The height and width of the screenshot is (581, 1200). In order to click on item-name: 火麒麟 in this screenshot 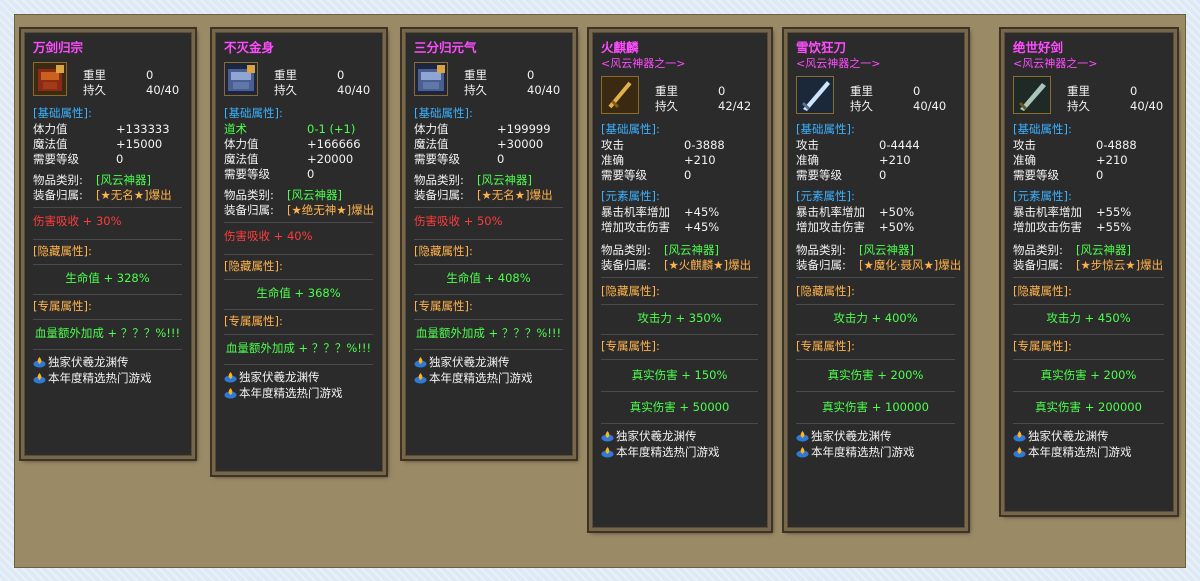, I will do `click(620, 47)`.